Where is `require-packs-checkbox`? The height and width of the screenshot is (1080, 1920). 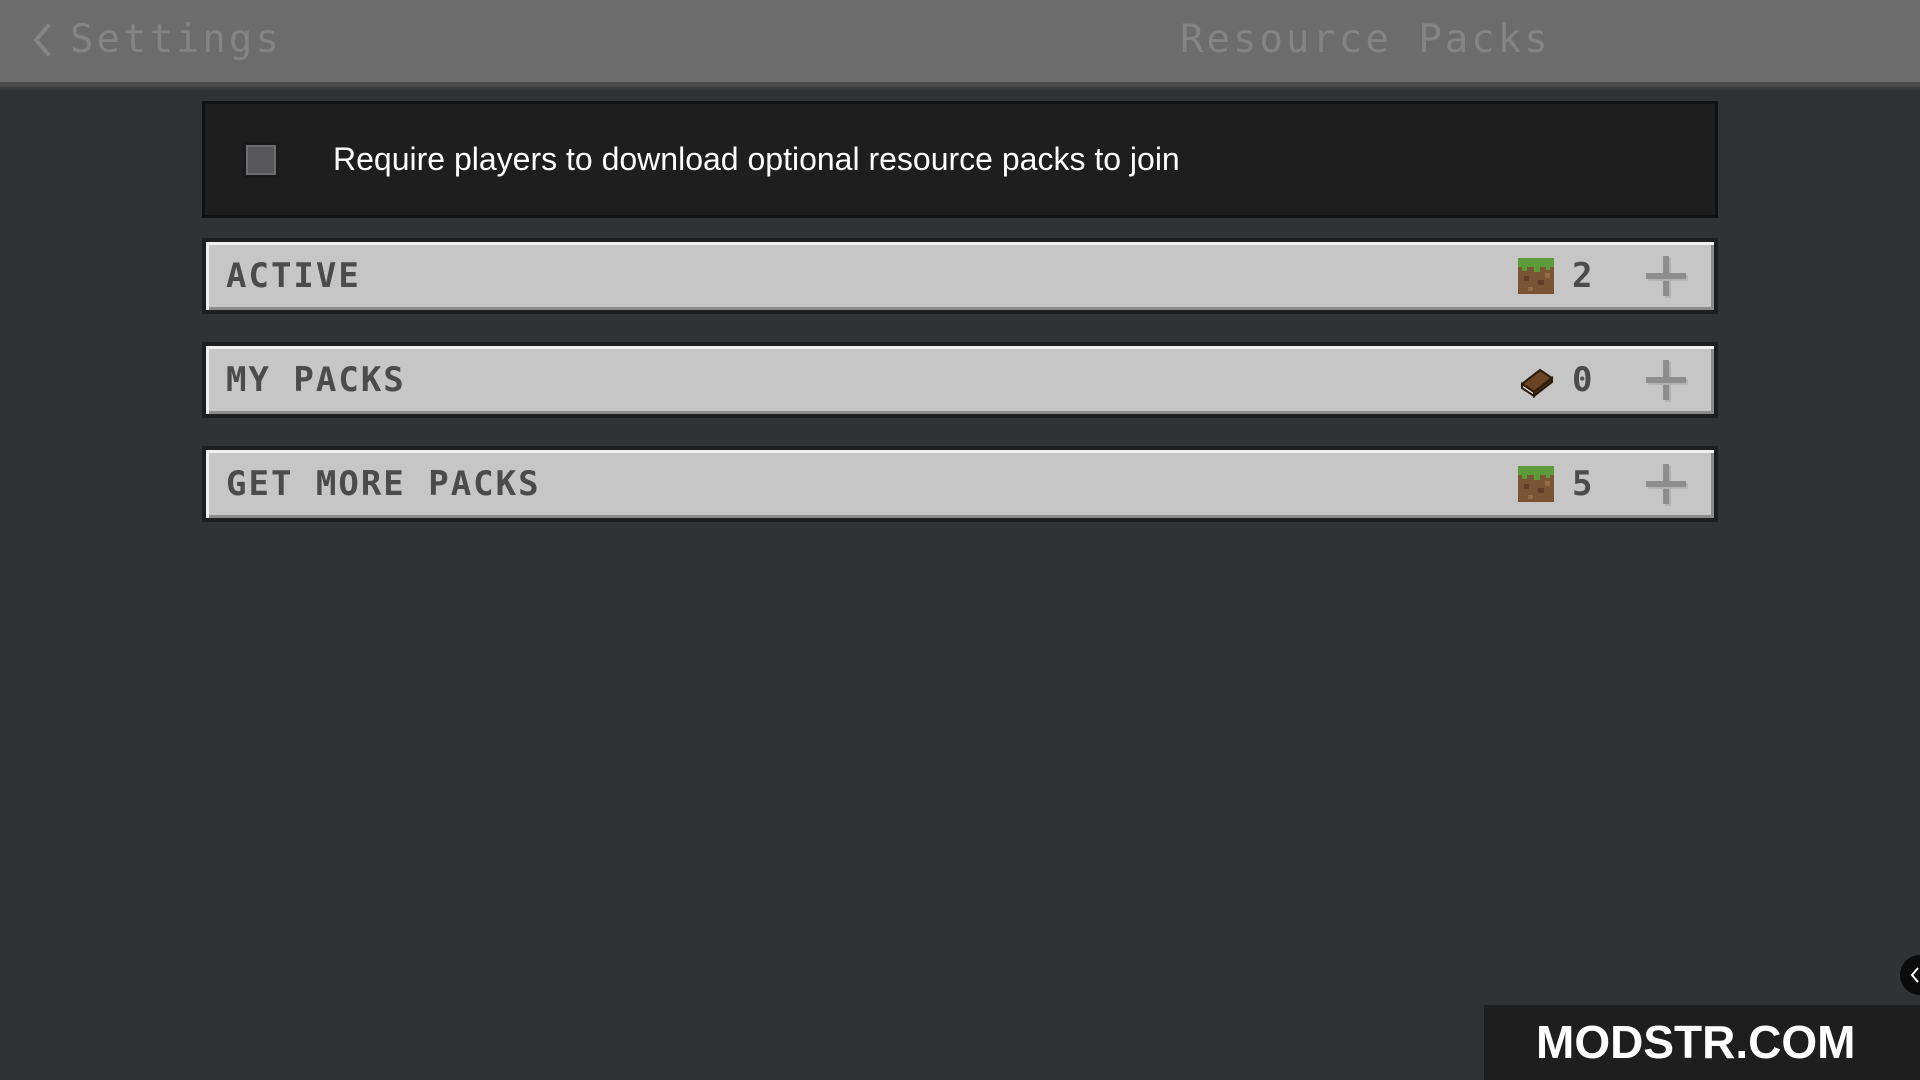
require-packs-checkbox is located at coordinates (261, 160).